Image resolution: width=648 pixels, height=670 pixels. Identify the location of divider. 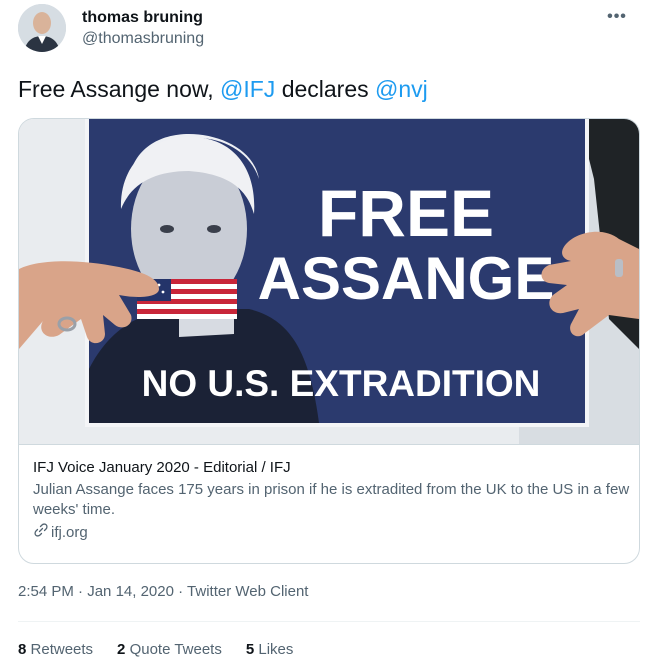
(329, 621).